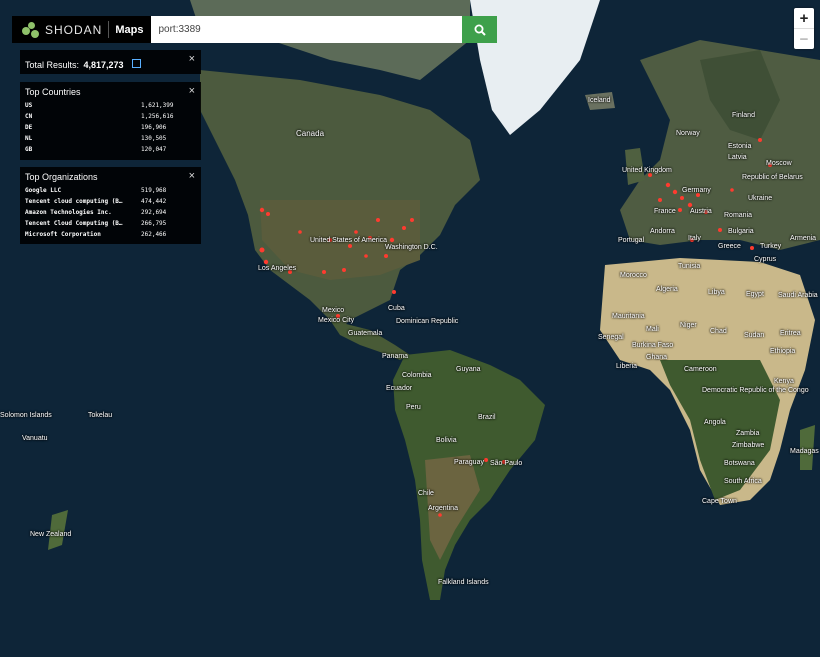 This screenshot has height=657, width=820. Describe the element at coordinates (157, 105) in the screenshot. I see `country-count: 1,621,399` at that location.